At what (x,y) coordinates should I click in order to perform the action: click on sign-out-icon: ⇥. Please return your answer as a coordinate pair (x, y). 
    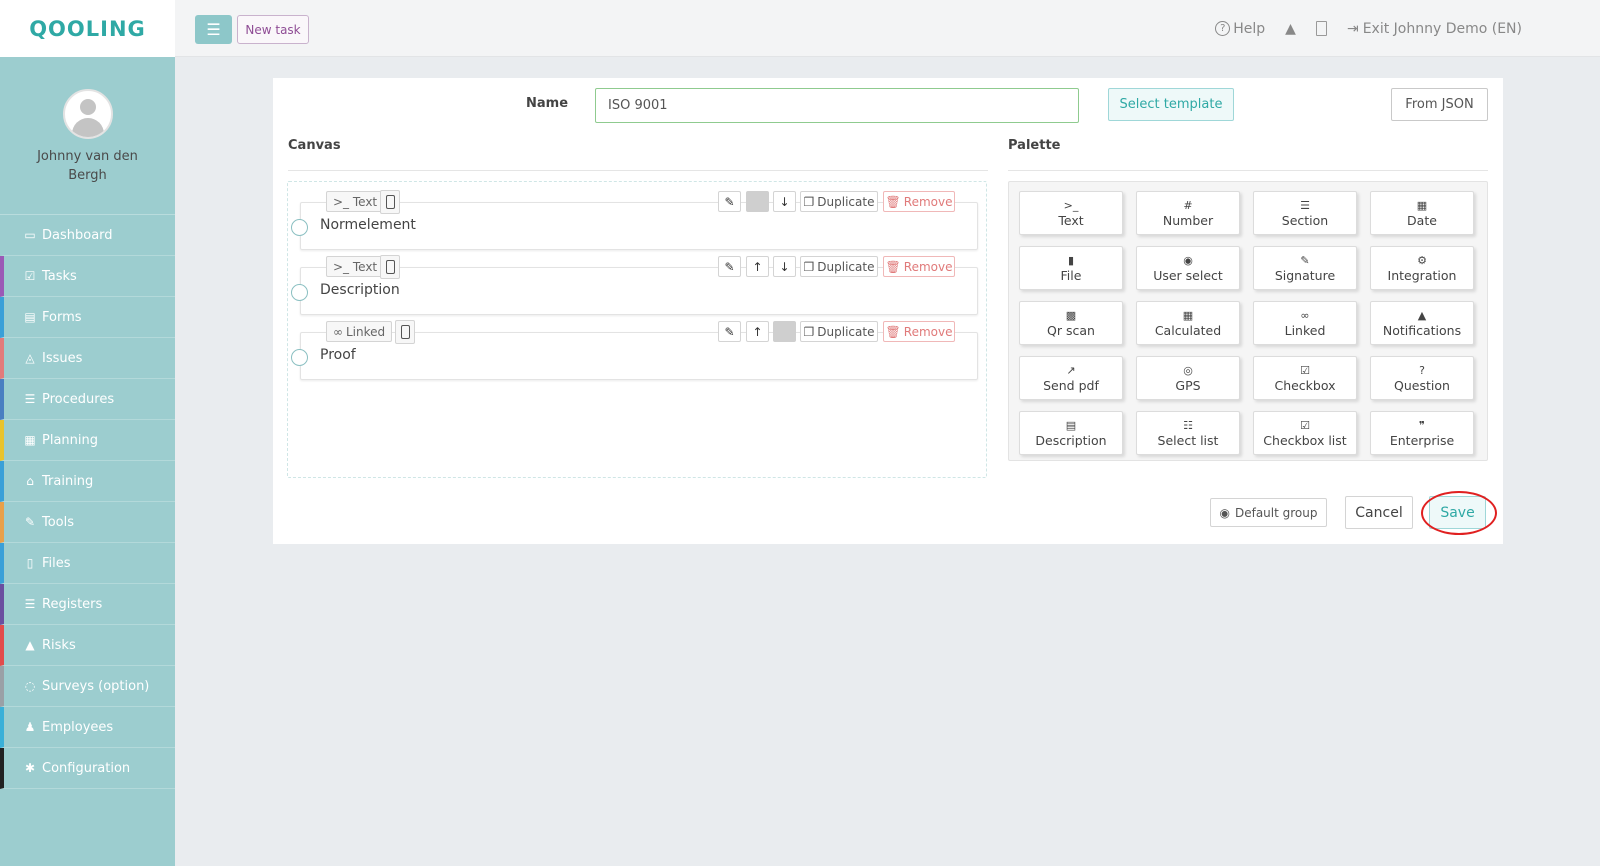
    Looking at the image, I should click on (1352, 28).